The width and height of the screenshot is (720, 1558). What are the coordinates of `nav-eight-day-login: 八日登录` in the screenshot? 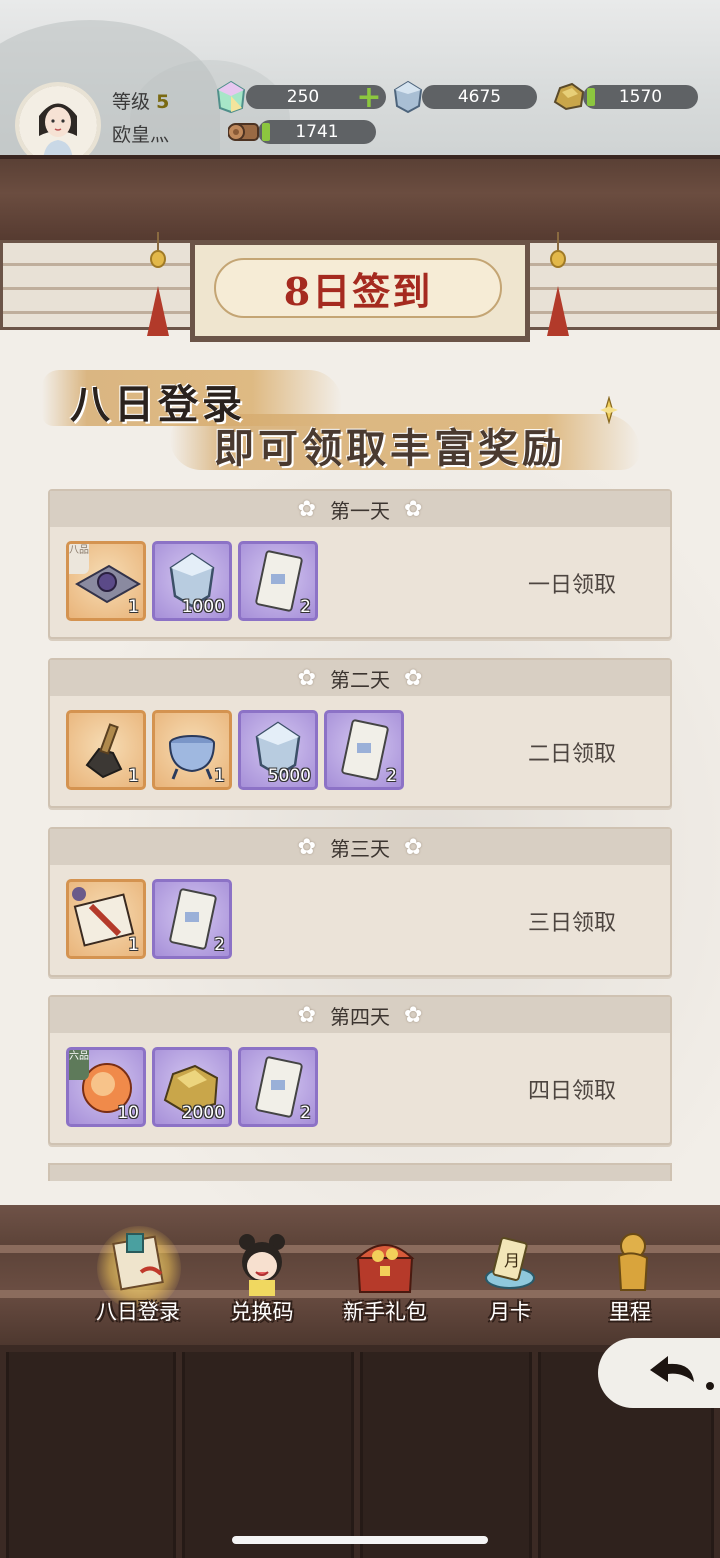 It's located at (138, 1278).